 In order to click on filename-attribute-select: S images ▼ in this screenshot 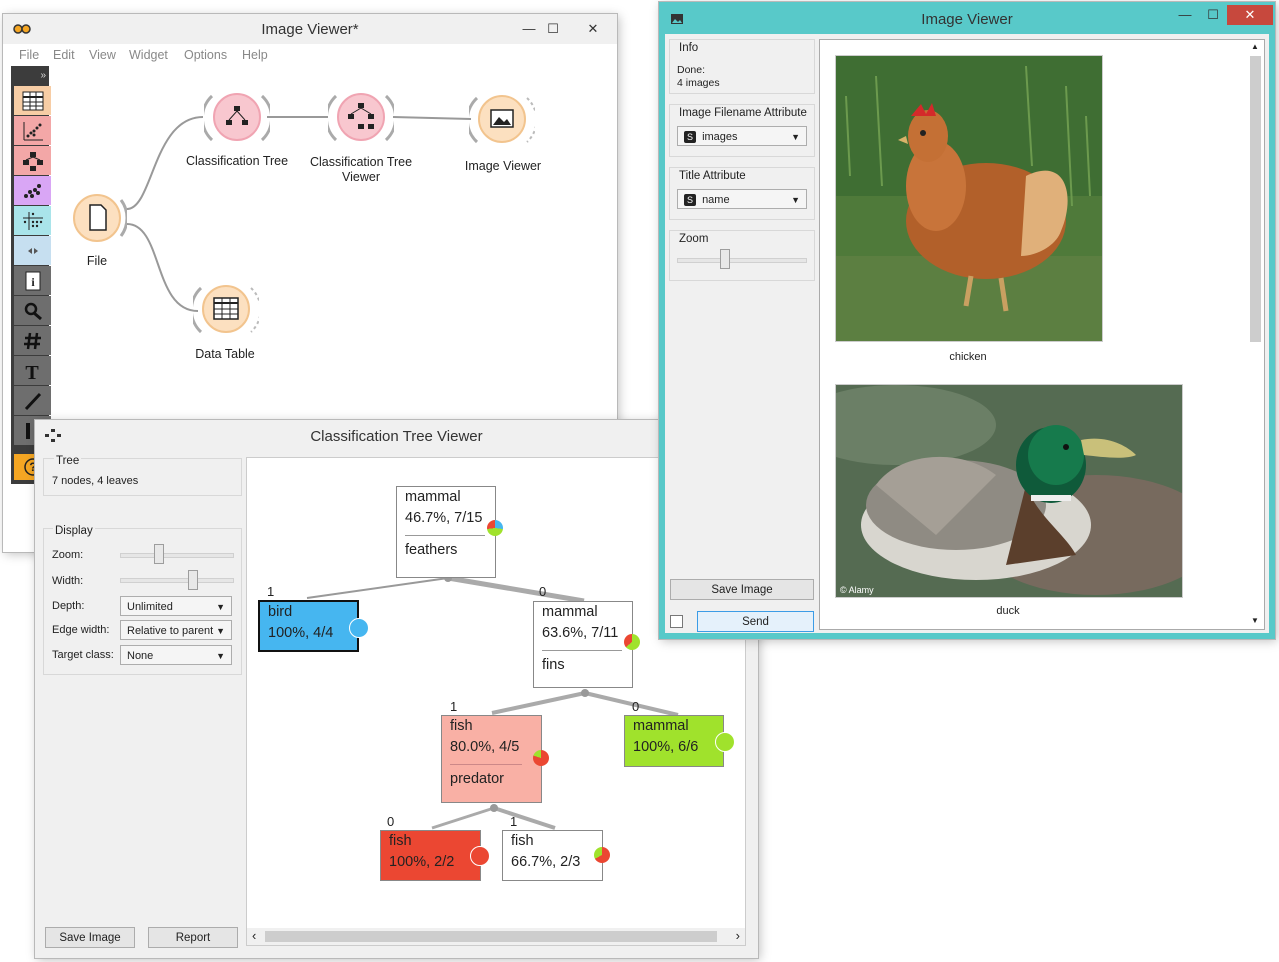, I will do `click(742, 136)`.